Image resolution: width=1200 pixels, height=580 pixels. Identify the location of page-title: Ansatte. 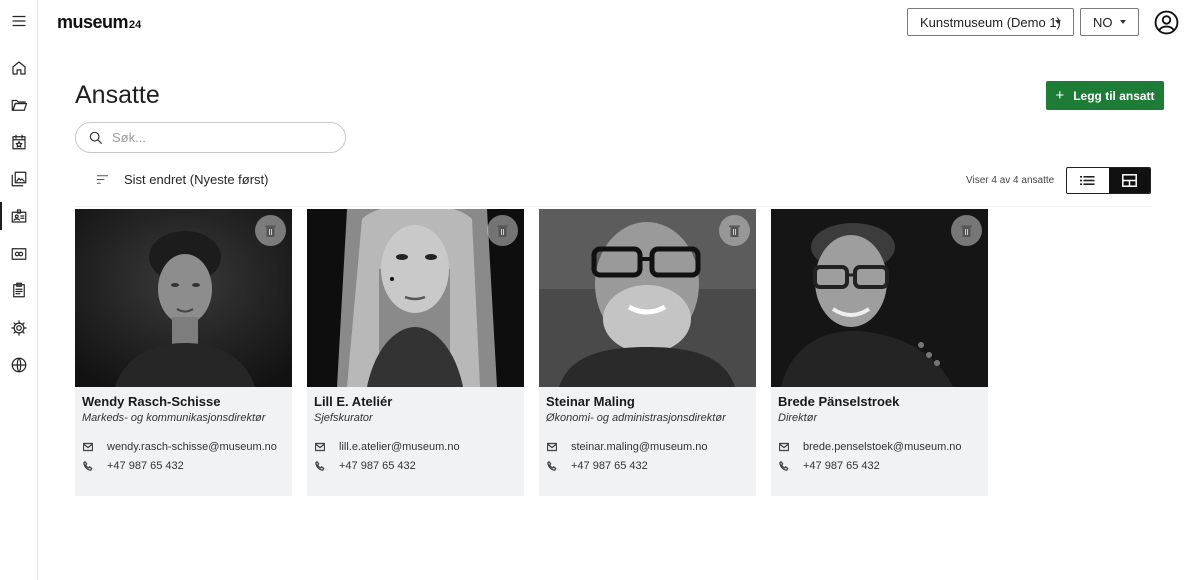
(117, 95).